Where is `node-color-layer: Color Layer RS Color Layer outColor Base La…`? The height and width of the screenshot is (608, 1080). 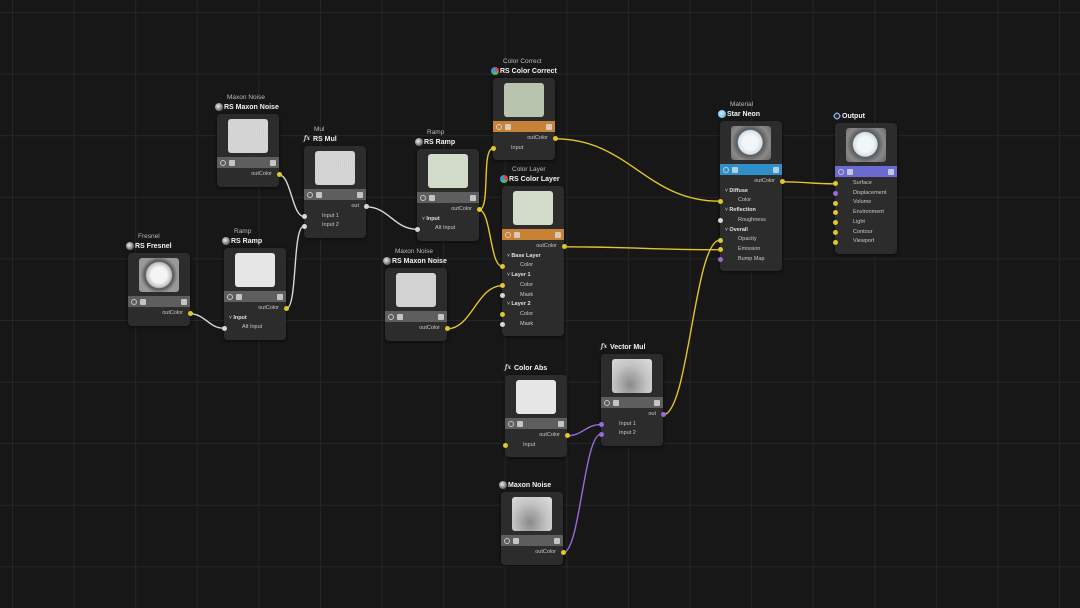 node-color-layer: Color Layer RS Color Layer outColor Base La… is located at coordinates (533, 251).